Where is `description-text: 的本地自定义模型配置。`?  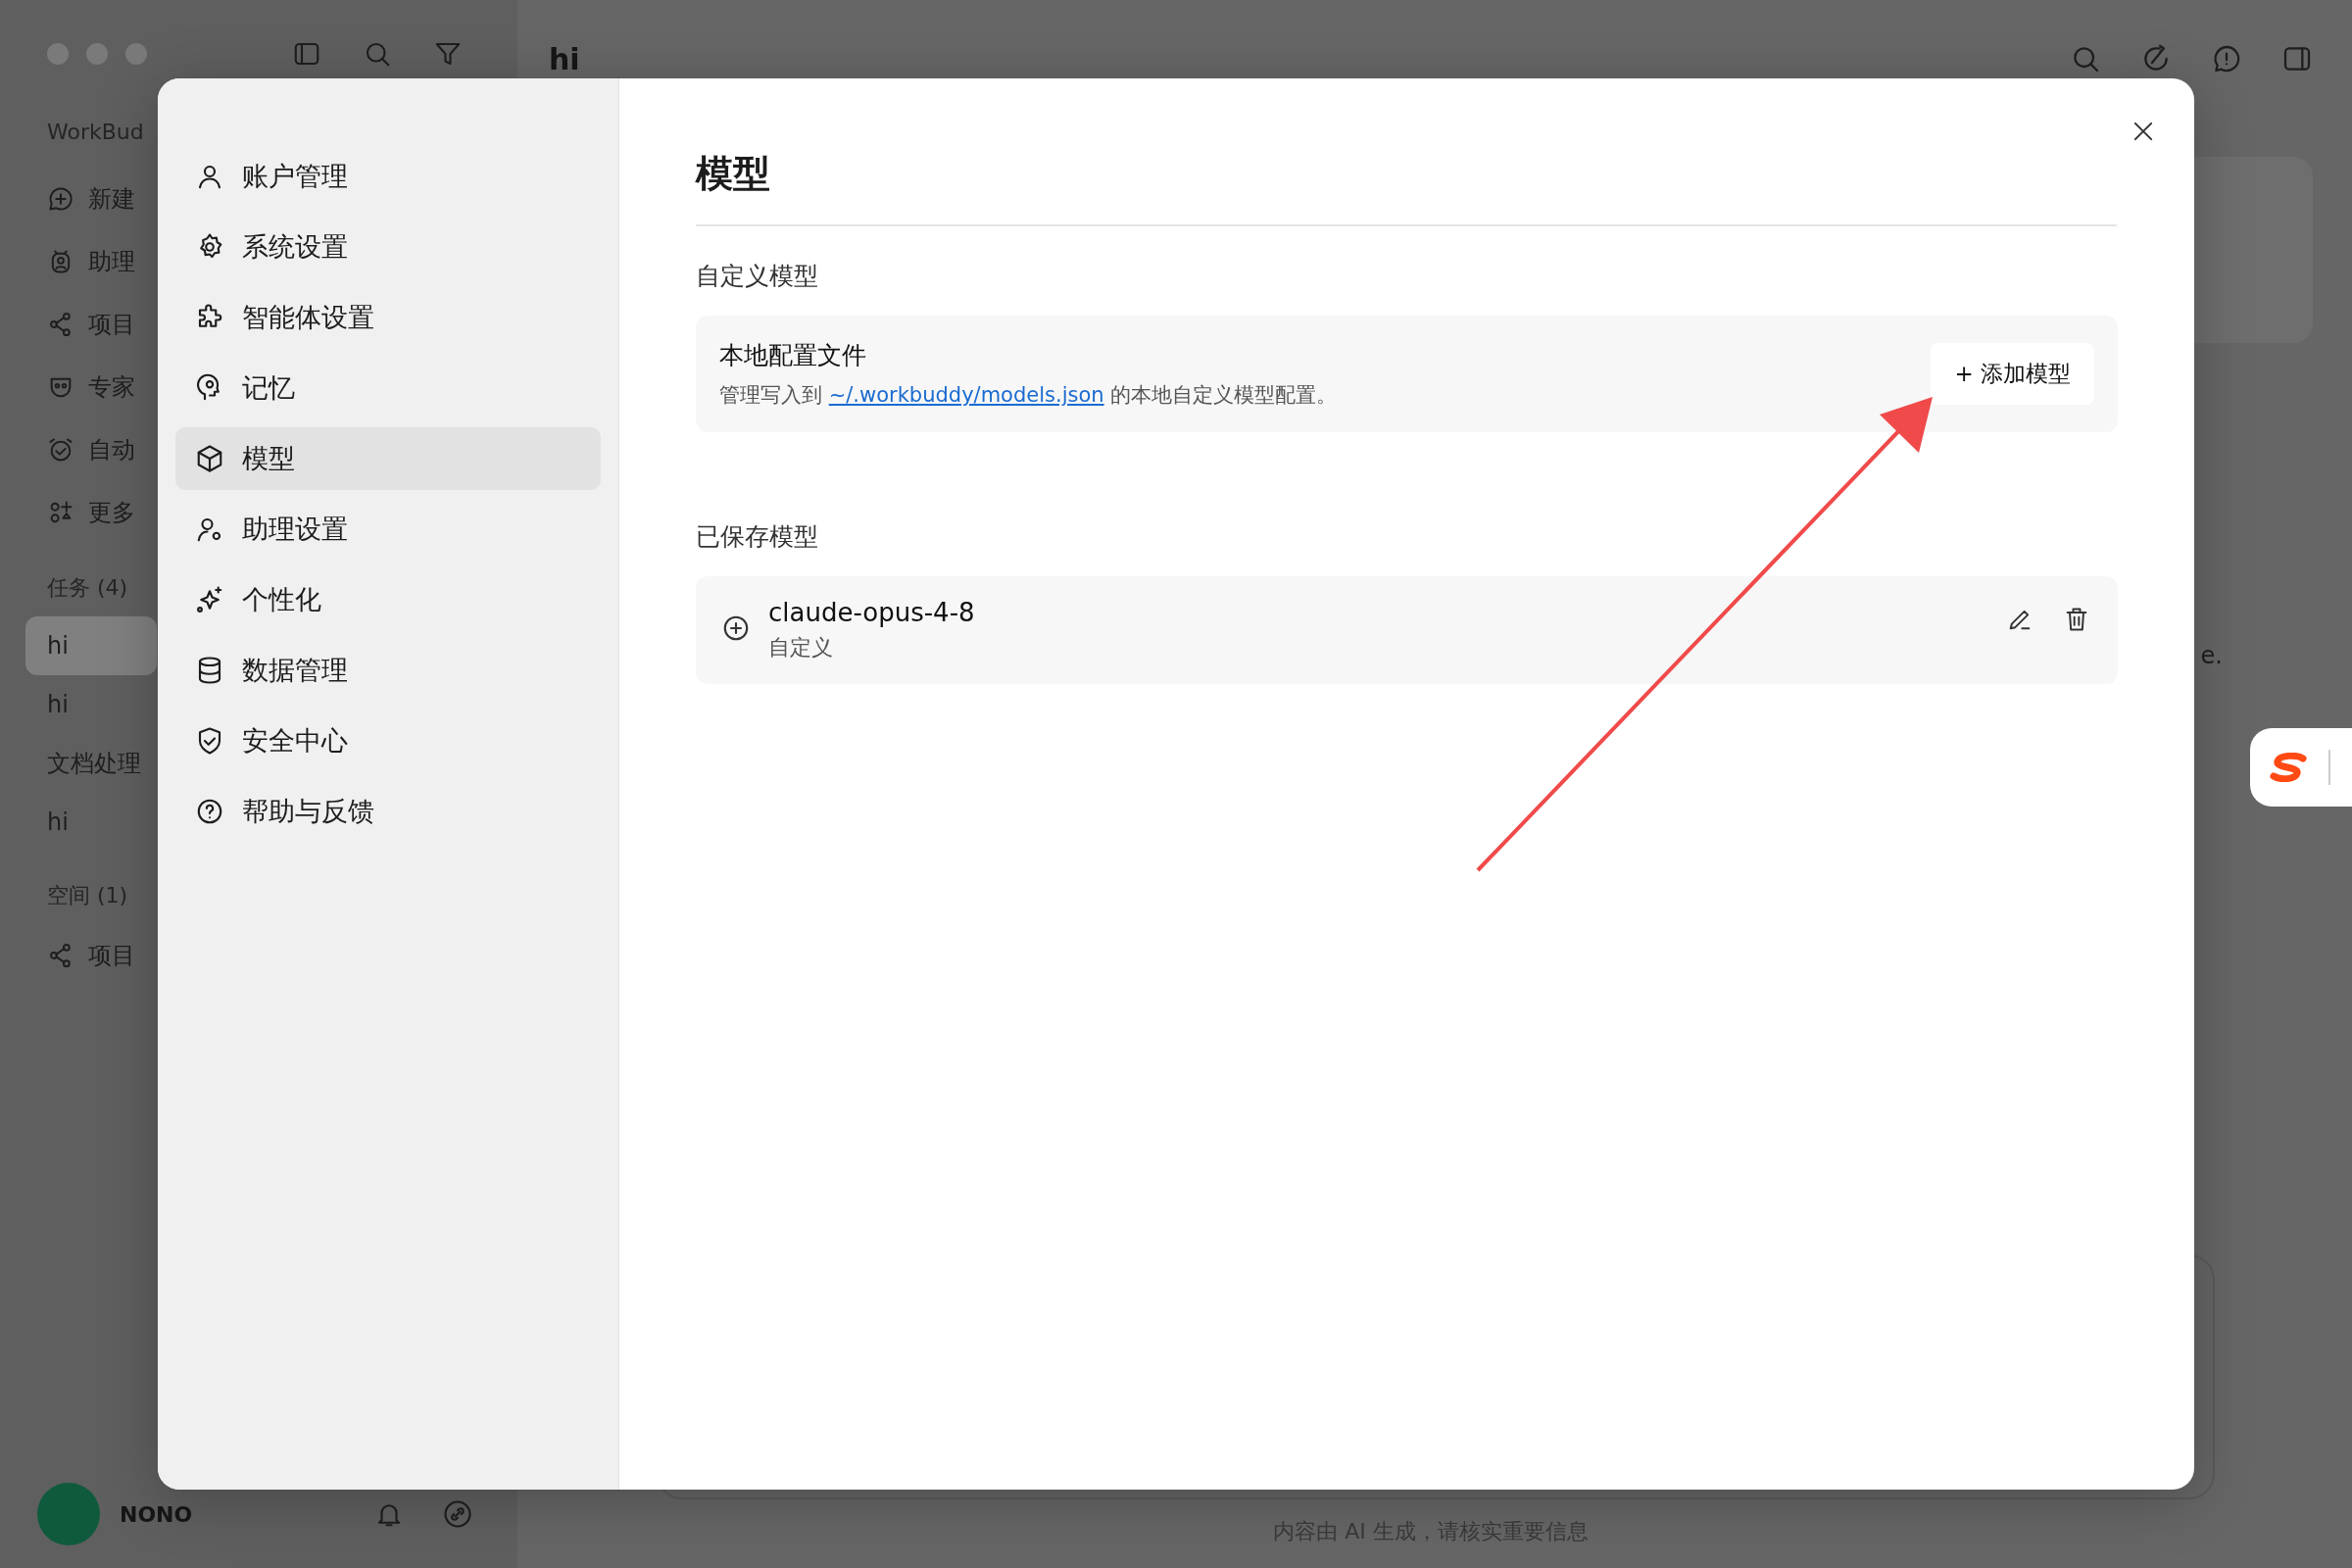 description-text: 的本地自定义模型配置。 is located at coordinates (1224, 395).